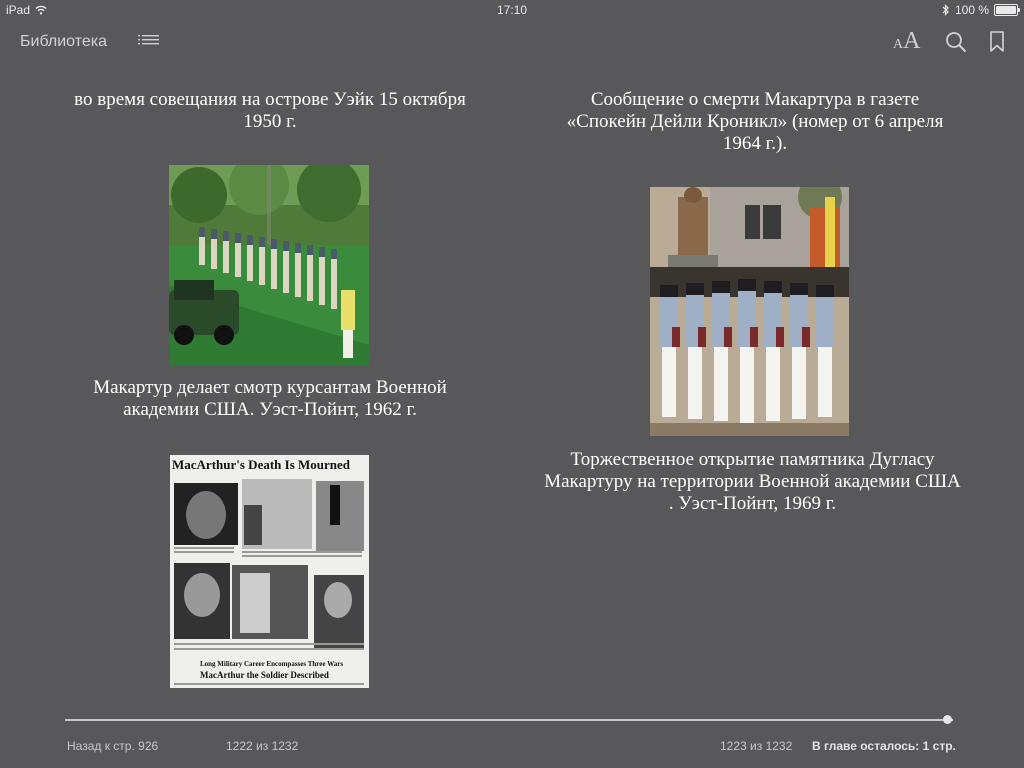 The image size is (1024, 768). I want to click on left-page-number: 1222 из 1232, so click(262, 746).